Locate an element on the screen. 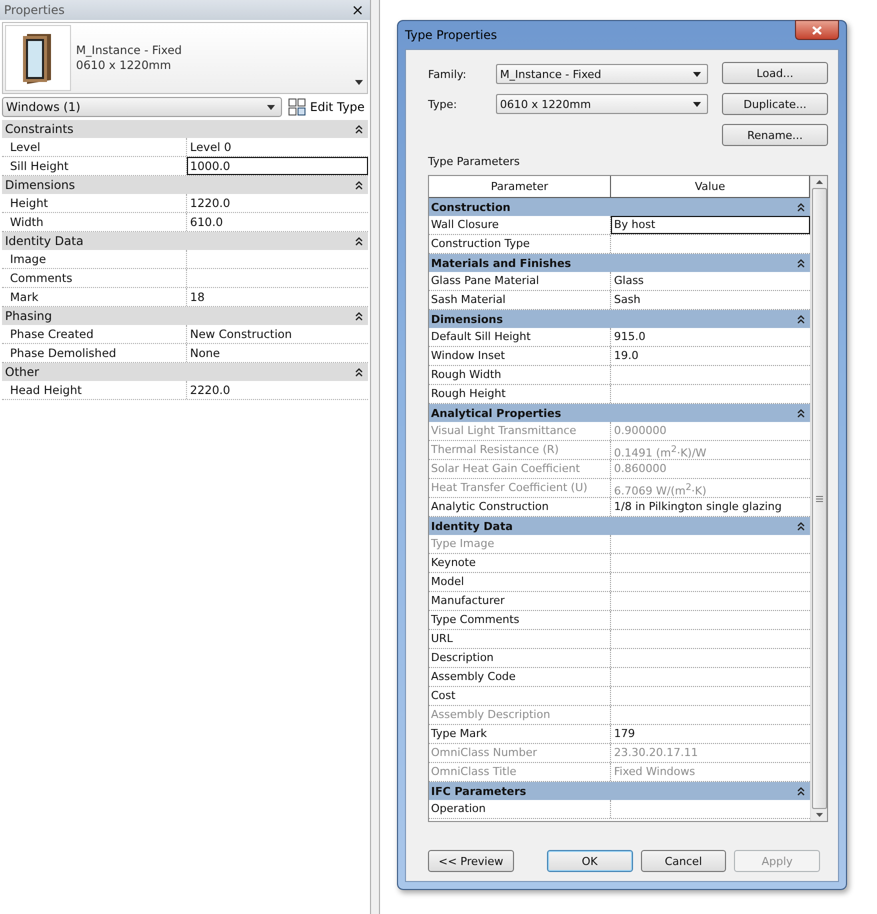 This screenshot has height=914, width=877. parameter-name: Description is located at coordinates (520, 658).